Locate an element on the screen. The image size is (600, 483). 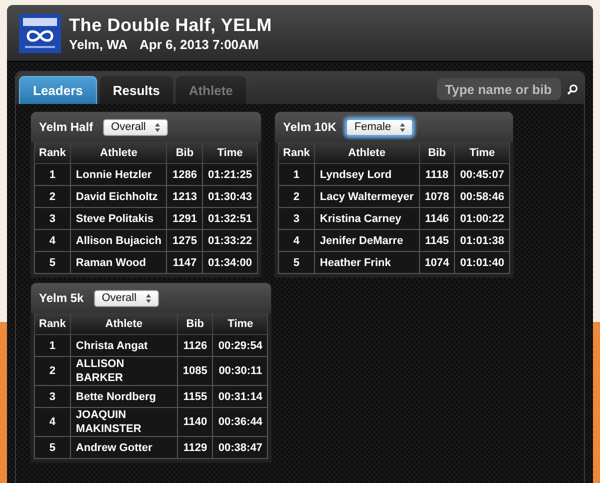
time-cell: 00:36:44 is located at coordinates (240, 422).